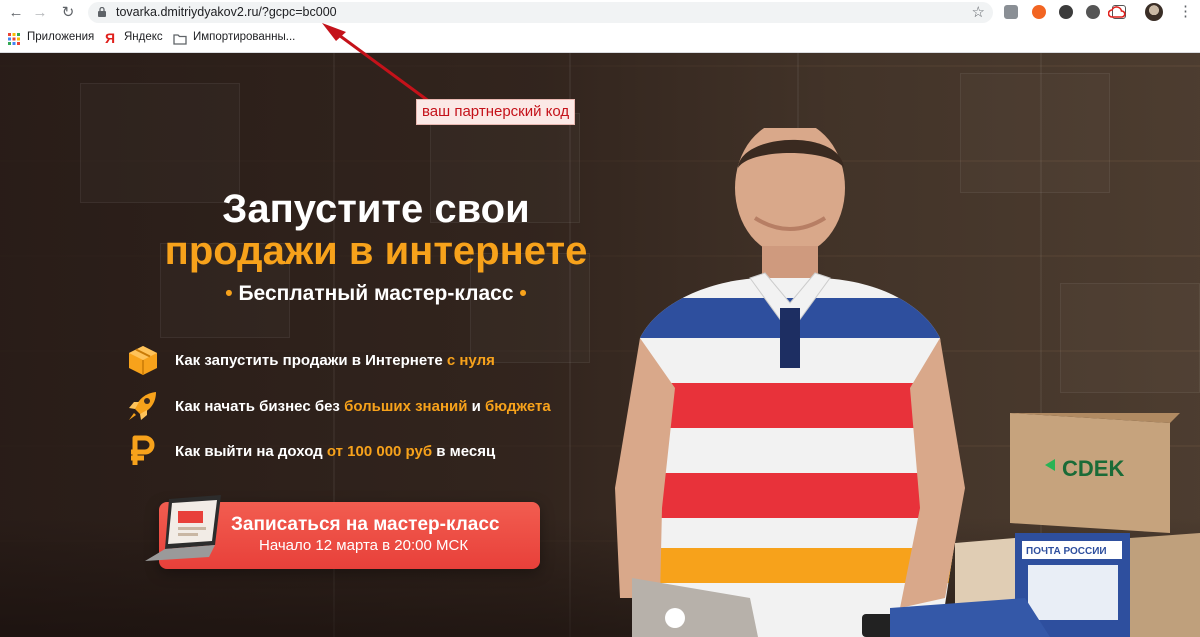 The image size is (1200, 637). Describe the element at coordinates (978, 12) in the screenshot. I see `bookmark-star-icon: ☆` at that location.